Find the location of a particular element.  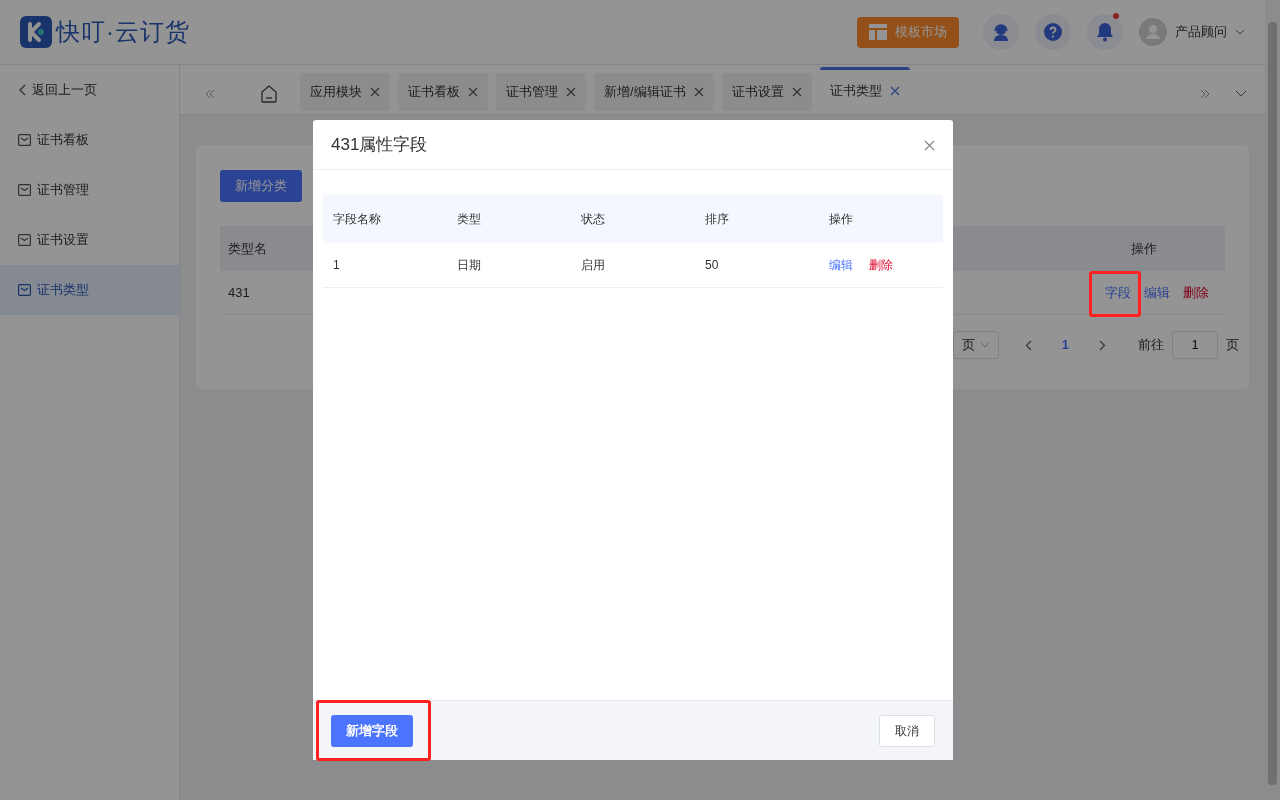

goto-label: 前往 is located at coordinates (1151, 345).